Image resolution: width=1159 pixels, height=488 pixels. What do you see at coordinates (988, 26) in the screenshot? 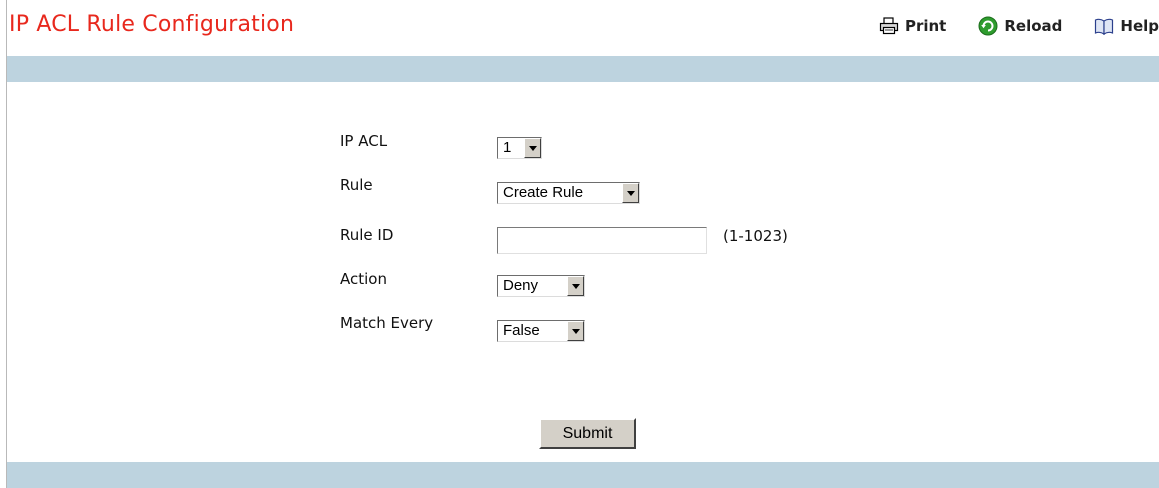
I see `reload-icon` at bounding box center [988, 26].